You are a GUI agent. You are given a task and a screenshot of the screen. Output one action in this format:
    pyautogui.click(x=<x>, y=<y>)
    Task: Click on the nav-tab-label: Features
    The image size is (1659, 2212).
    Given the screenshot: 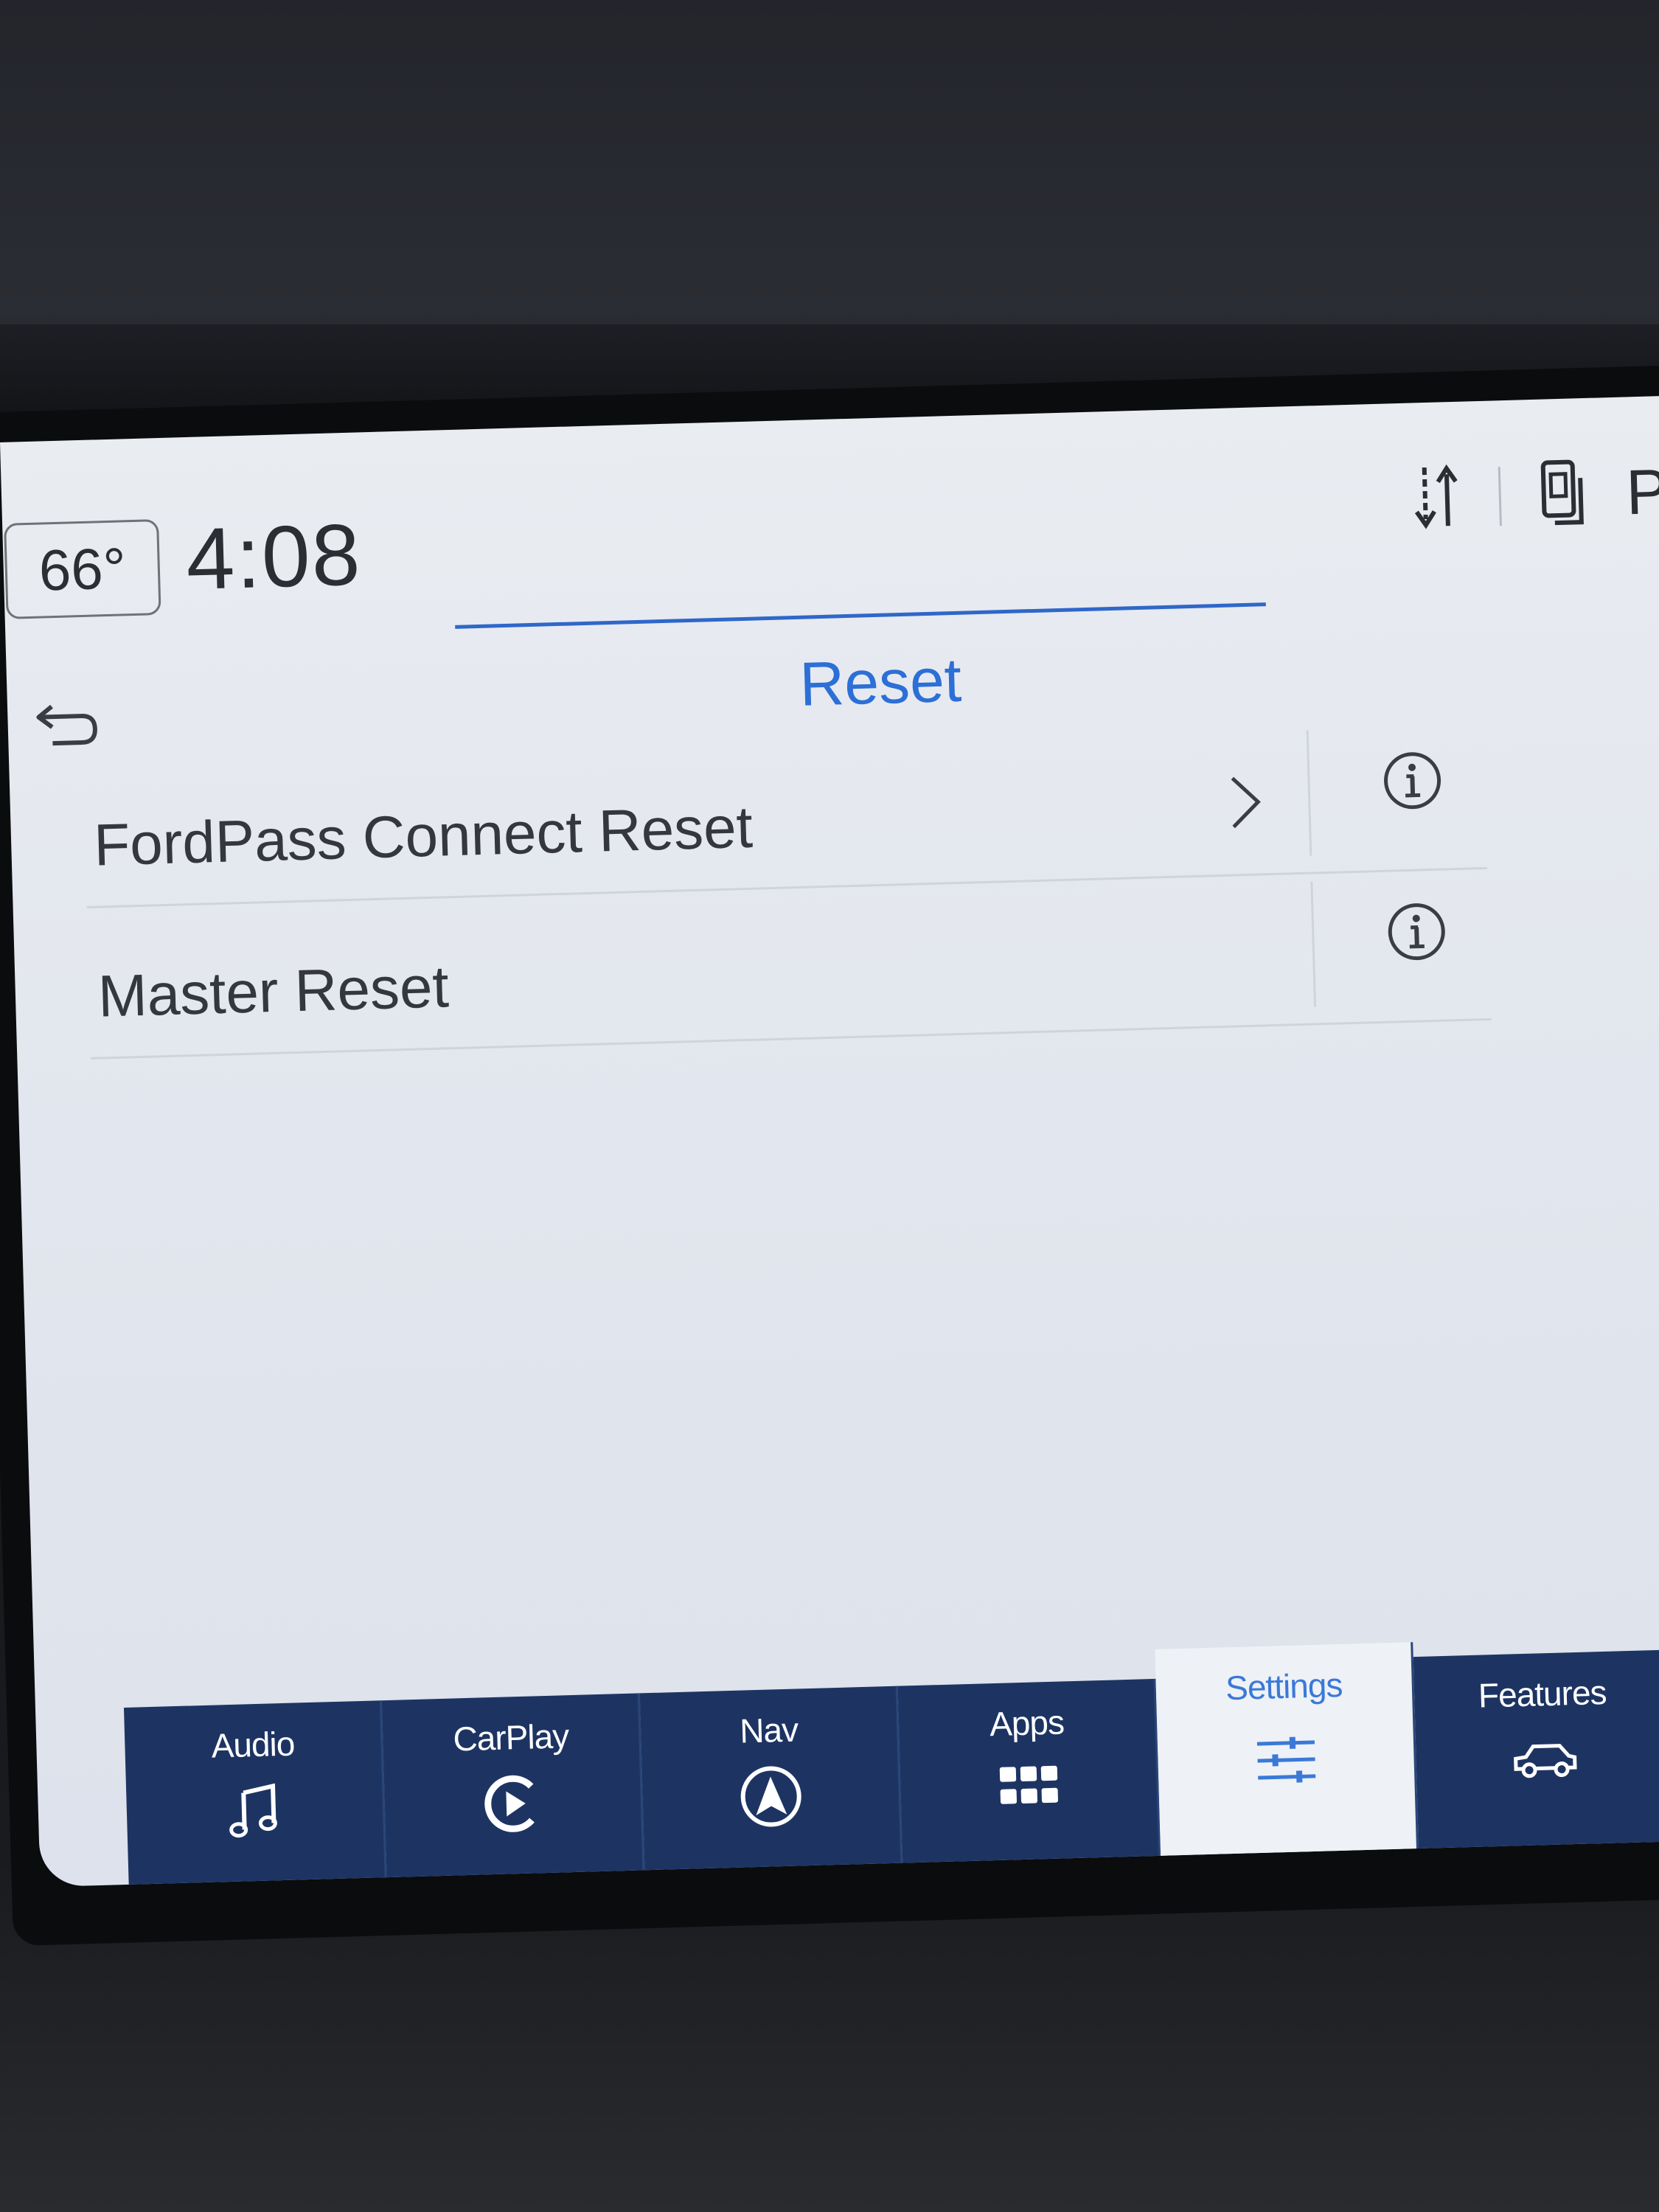 What is the action you would take?
    pyautogui.click(x=1542, y=1693)
    